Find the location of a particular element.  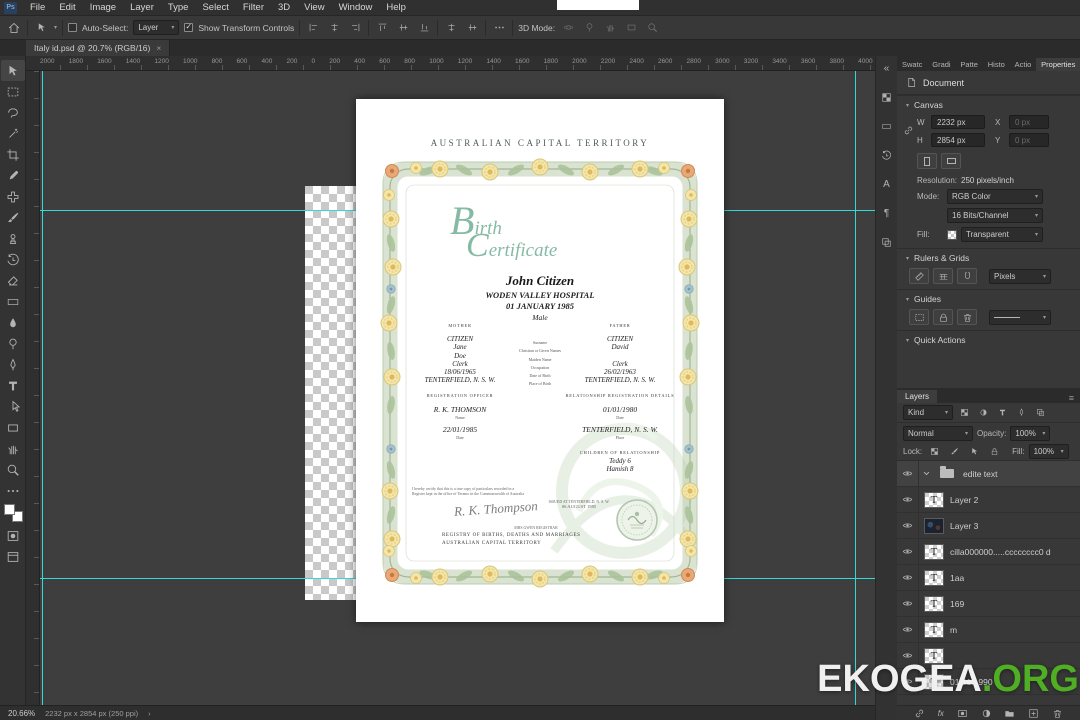

menu-item: View is located at coordinates (314, 8).